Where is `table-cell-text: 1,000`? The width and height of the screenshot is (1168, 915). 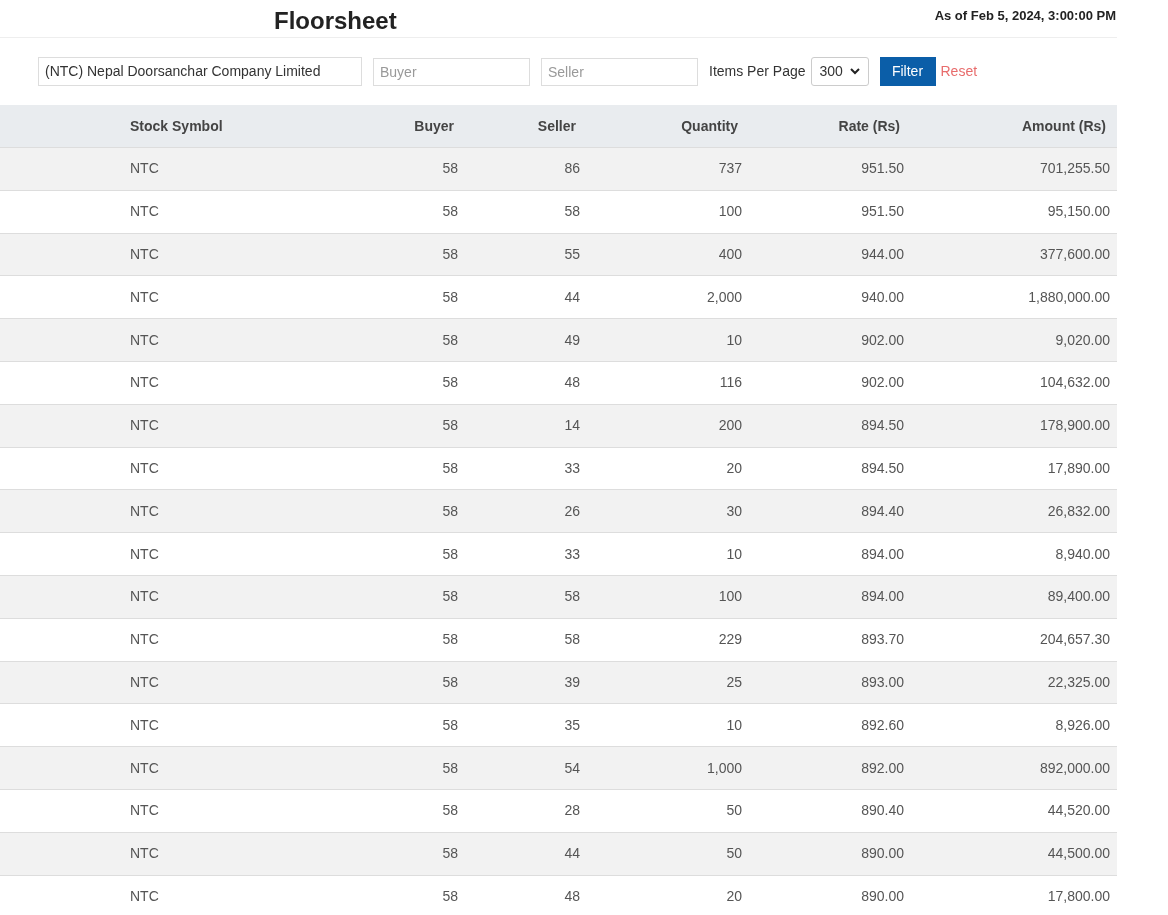 table-cell-text: 1,000 is located at coordinates (723, 768).